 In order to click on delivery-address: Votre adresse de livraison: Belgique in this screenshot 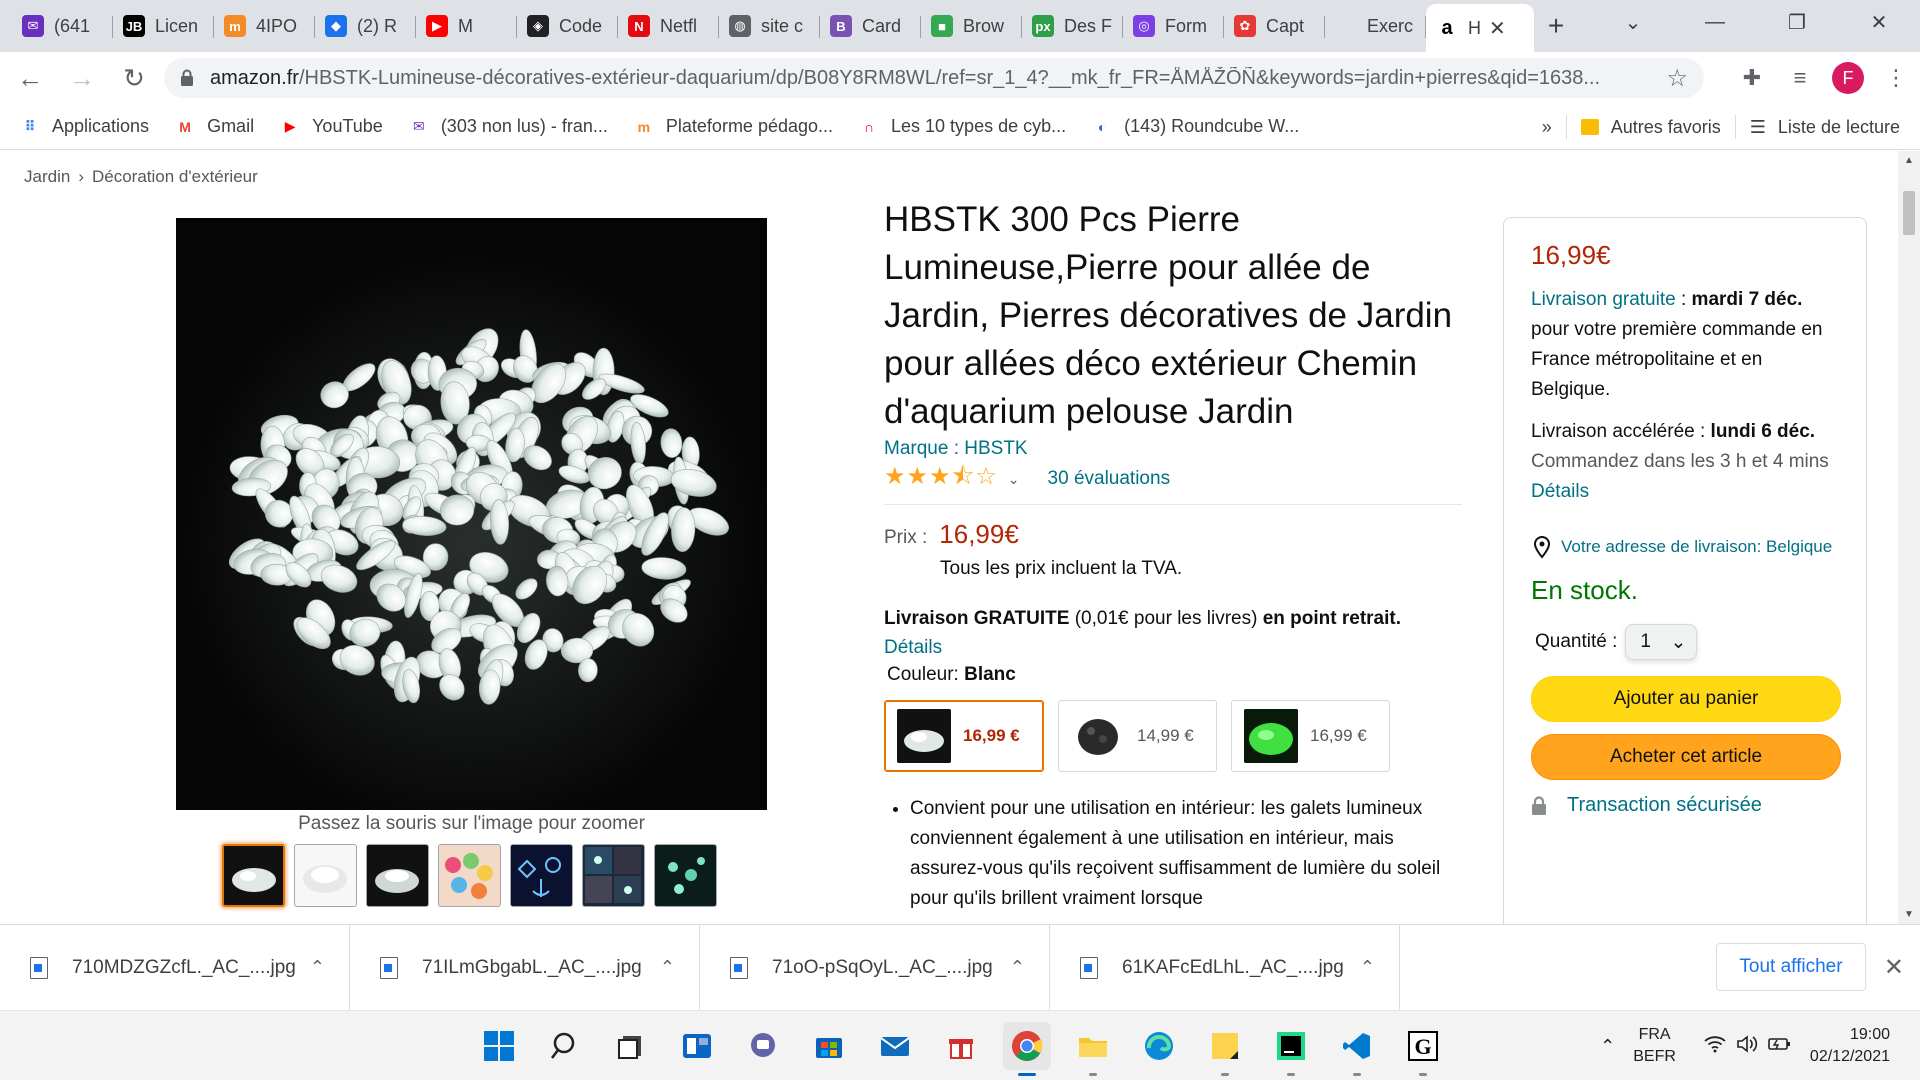, I will do `click(1686, 547)`.